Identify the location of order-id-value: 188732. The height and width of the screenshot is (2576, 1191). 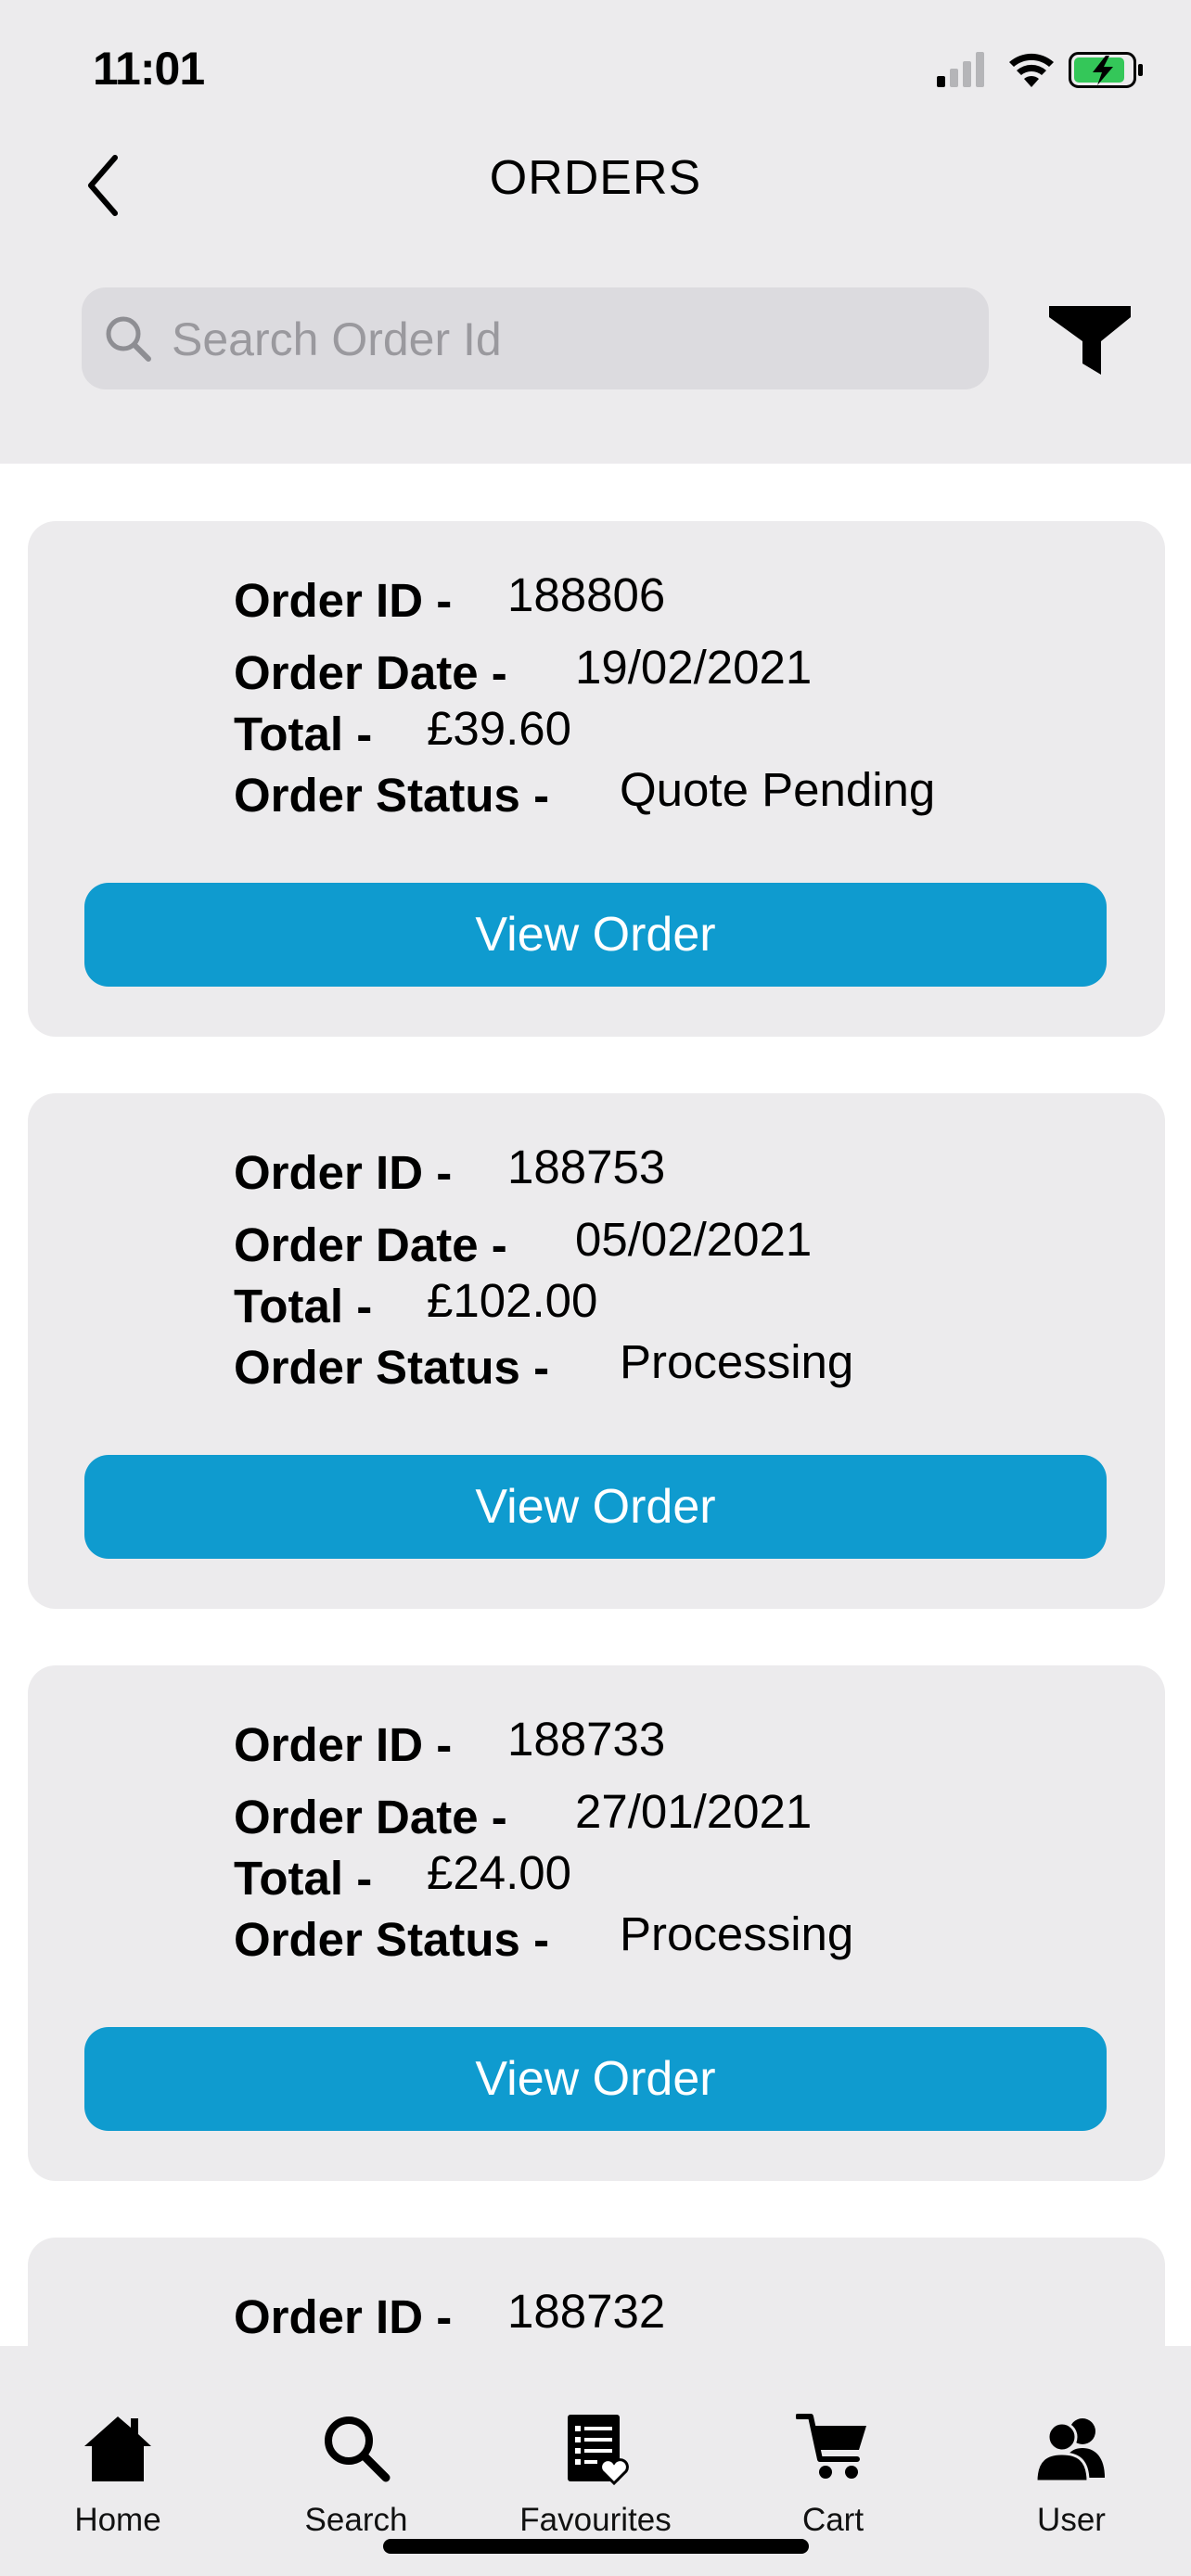
(586, 2312).